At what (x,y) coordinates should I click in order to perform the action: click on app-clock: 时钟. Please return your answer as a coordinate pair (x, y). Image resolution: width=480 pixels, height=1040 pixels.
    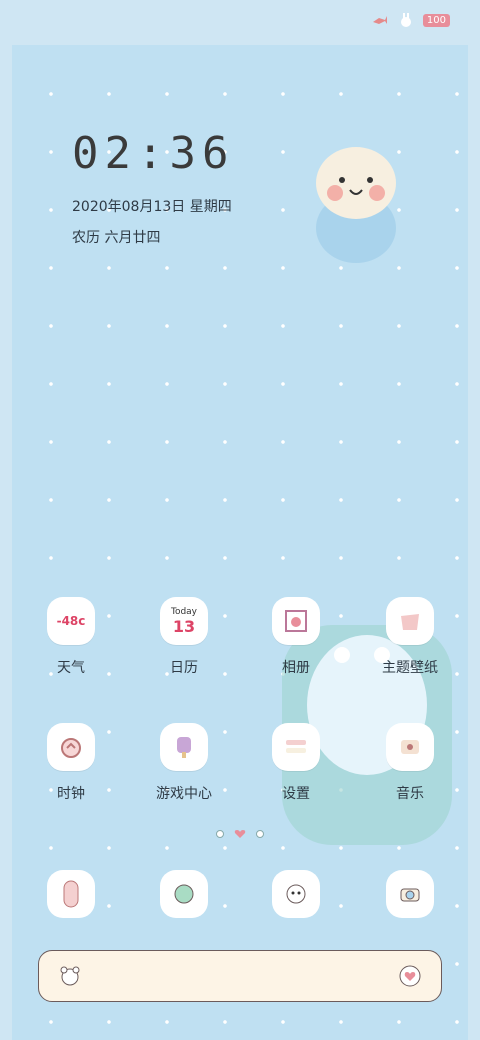
    Looking at the image, I should click on (71, 763).